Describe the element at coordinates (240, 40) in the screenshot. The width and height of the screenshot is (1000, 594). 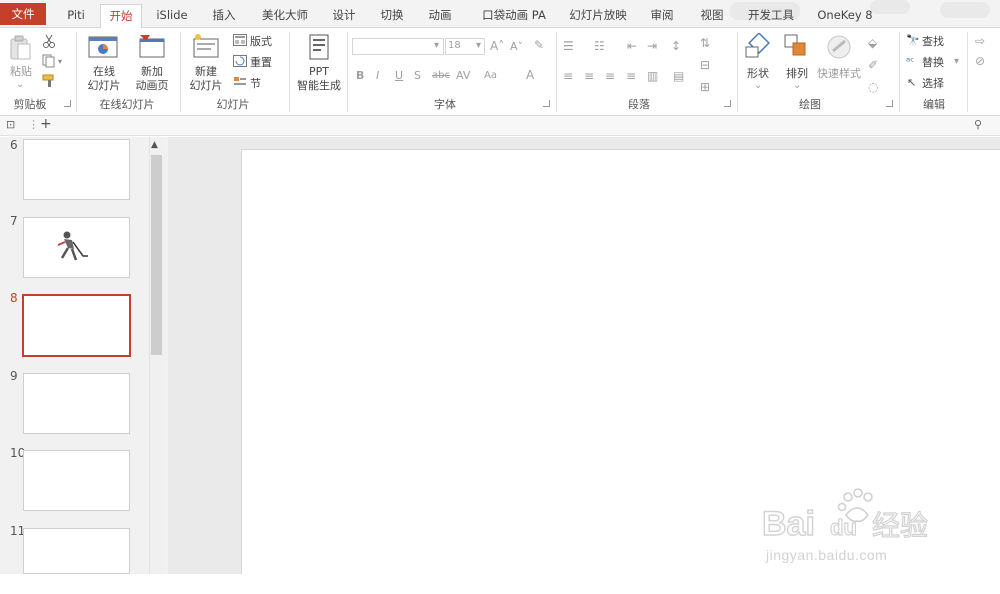
I see `layout-icon` at that location.